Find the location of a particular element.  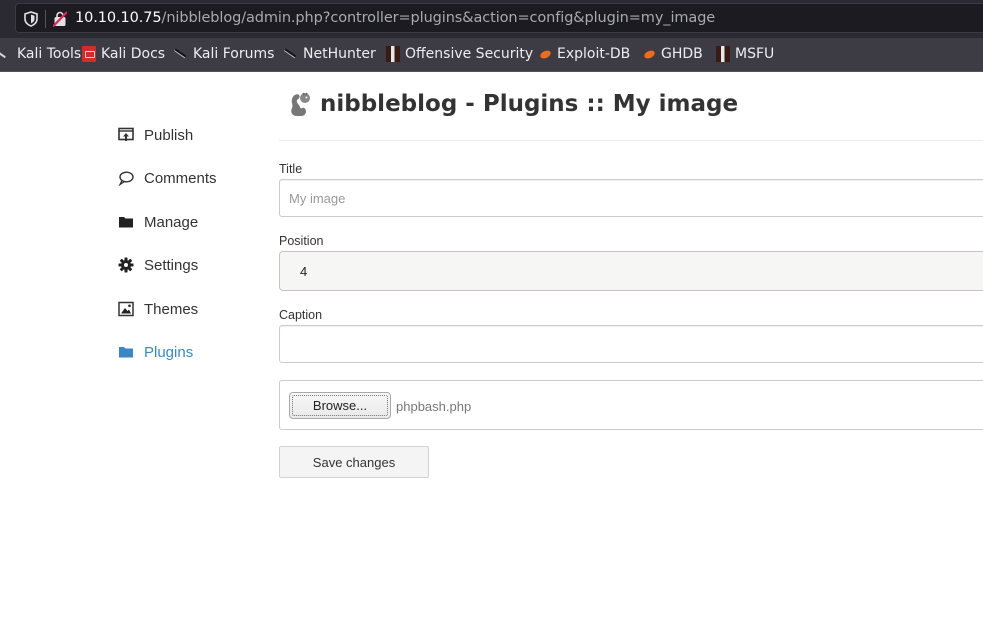

sidebar-item-label: Publish is located at coordinates (169, 135).